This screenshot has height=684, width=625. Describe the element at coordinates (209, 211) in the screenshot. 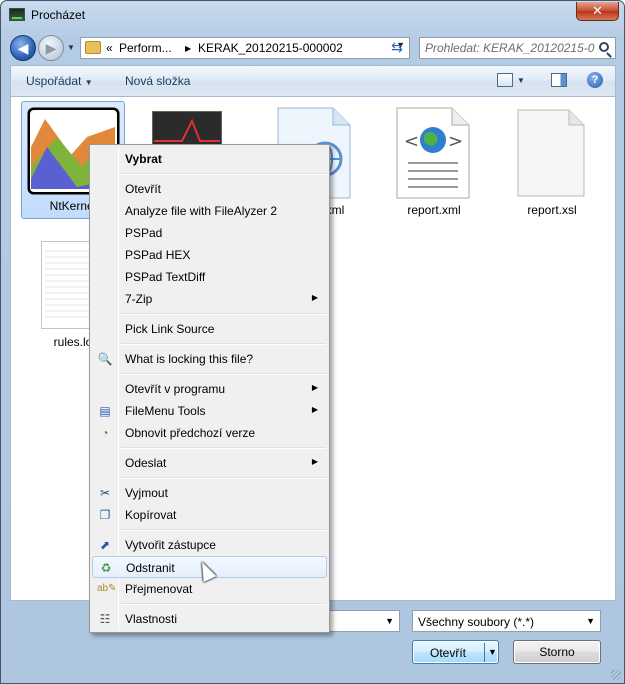

I see `menu-item-filealyzer: Analyze file with FileAlyzer 2` at that location.